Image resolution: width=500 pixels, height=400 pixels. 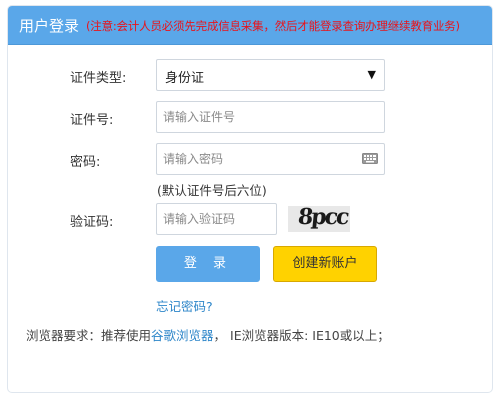 What do you see at coordinates (270, 75) in the screenshot?
I see `id-type-select: 身份证 ▼` at bounding box center [270, 75].